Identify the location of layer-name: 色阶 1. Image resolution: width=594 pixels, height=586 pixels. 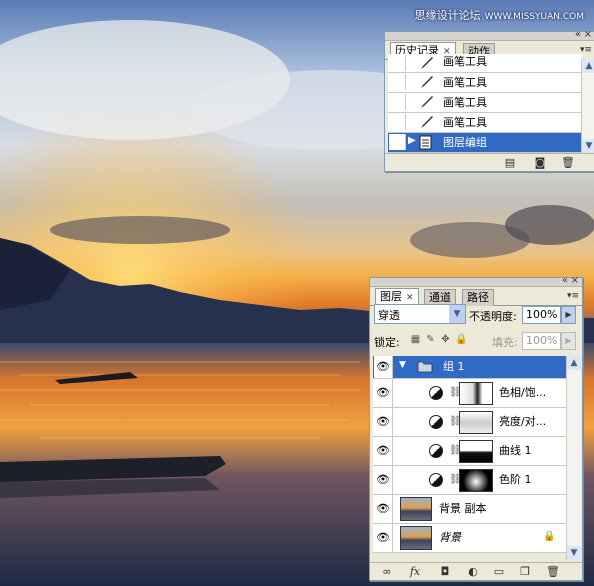
(515, 479).